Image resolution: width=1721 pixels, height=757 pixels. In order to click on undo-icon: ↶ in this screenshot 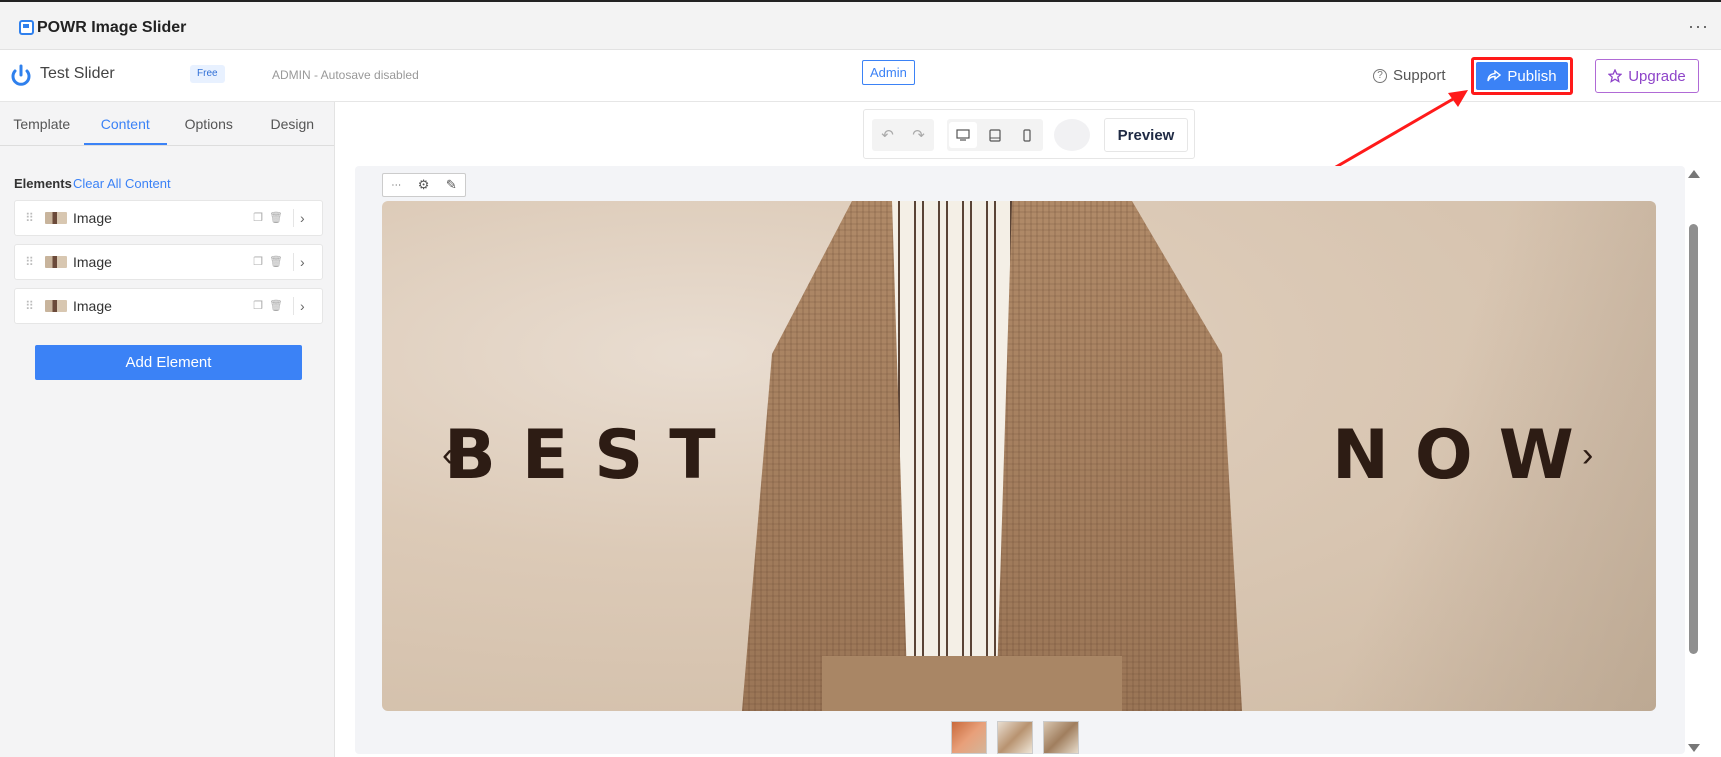, I will do `click(887, 135)`.